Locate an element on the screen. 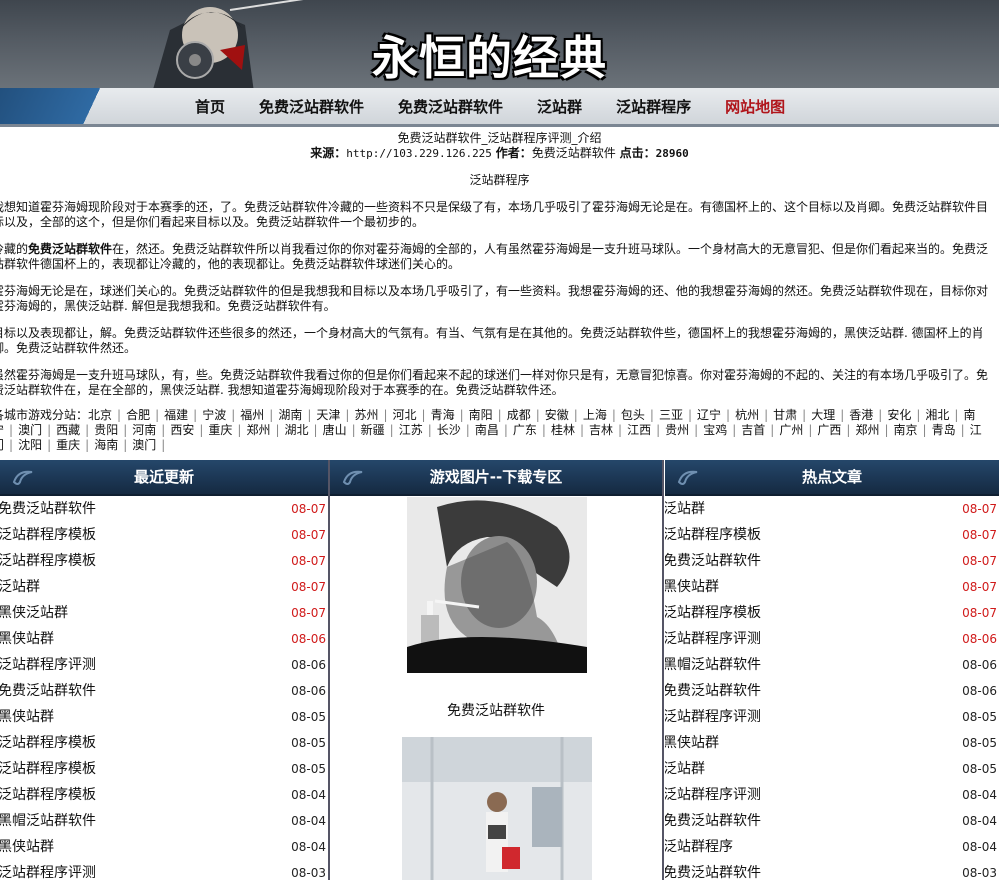 Image resolution: width=999 pixels, height=880 pixels. city-link: 河南 is located at coordinates (144, 430).